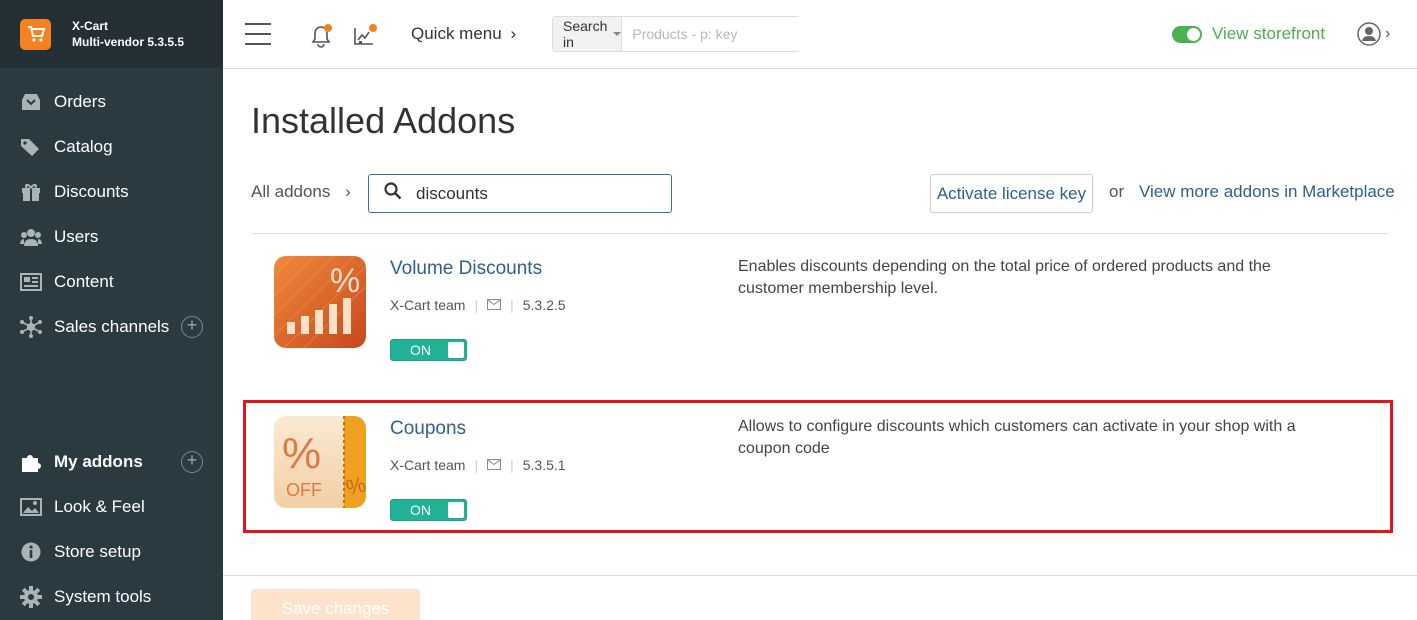 The width and height of the screenshot is (1417, 620). What do you see at coordinates (420, 350) in the screenshot?
I see `toggle-state: ON` at bounding box center [420, 350].